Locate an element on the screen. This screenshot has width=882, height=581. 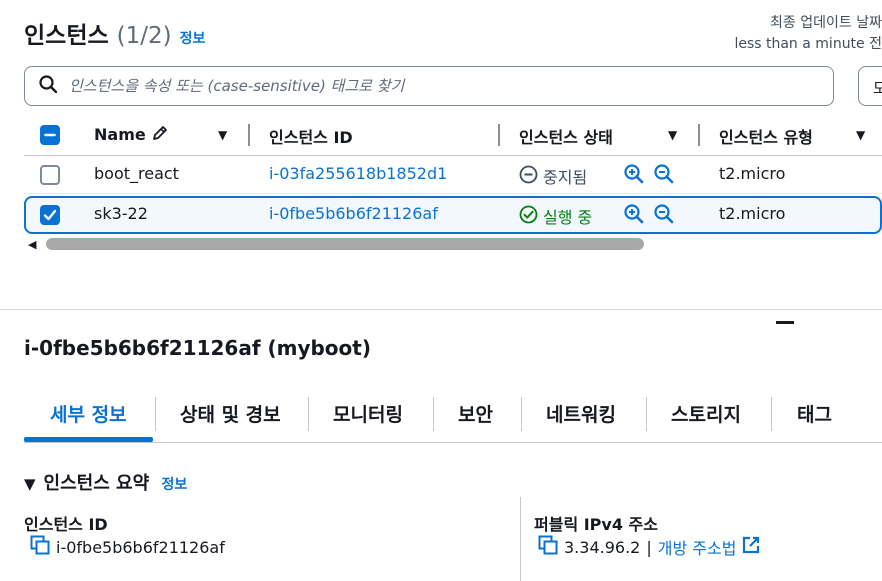
instance-id-link: i-03fa255618b1852d1 is located at coordinates (358, 173).